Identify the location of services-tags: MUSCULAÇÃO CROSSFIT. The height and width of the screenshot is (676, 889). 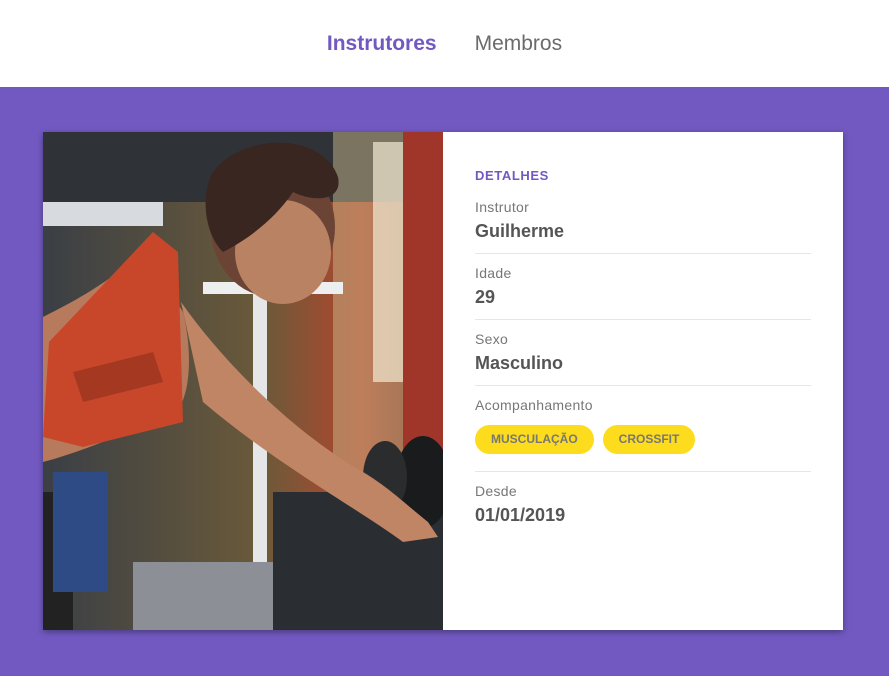
(643, 439).